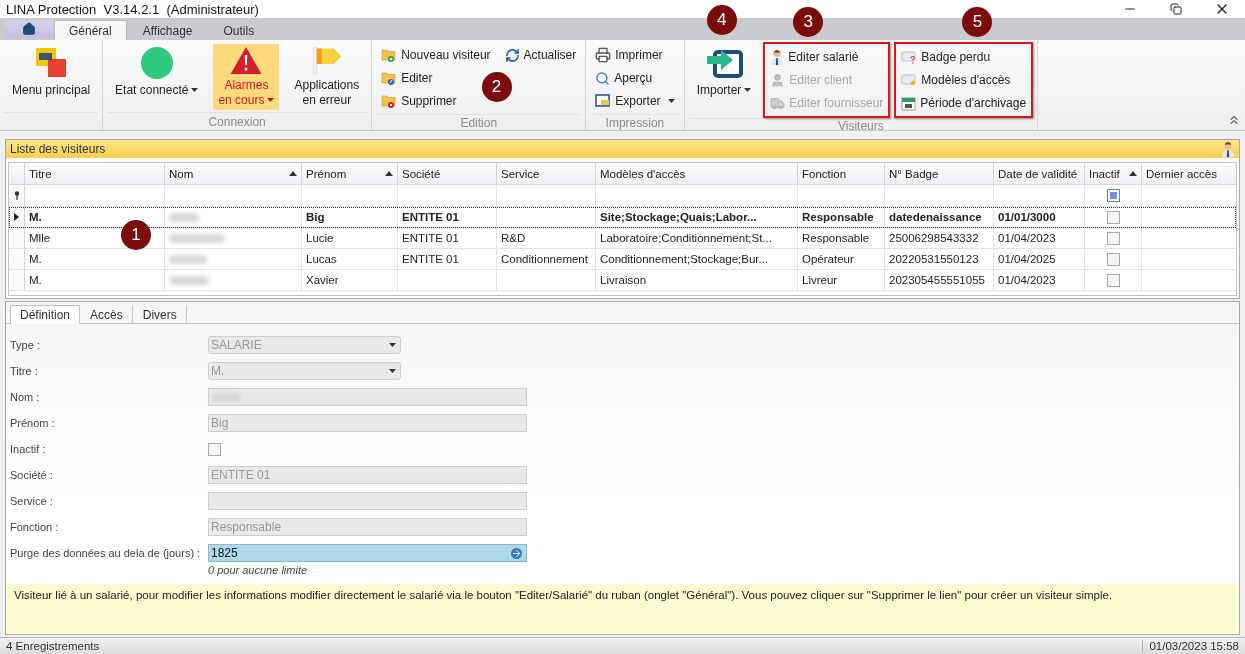  What do you see at coordinates (28, 449) in the screenshot?
I see `field-label: Inactif :` at bounding box center [28, 449].